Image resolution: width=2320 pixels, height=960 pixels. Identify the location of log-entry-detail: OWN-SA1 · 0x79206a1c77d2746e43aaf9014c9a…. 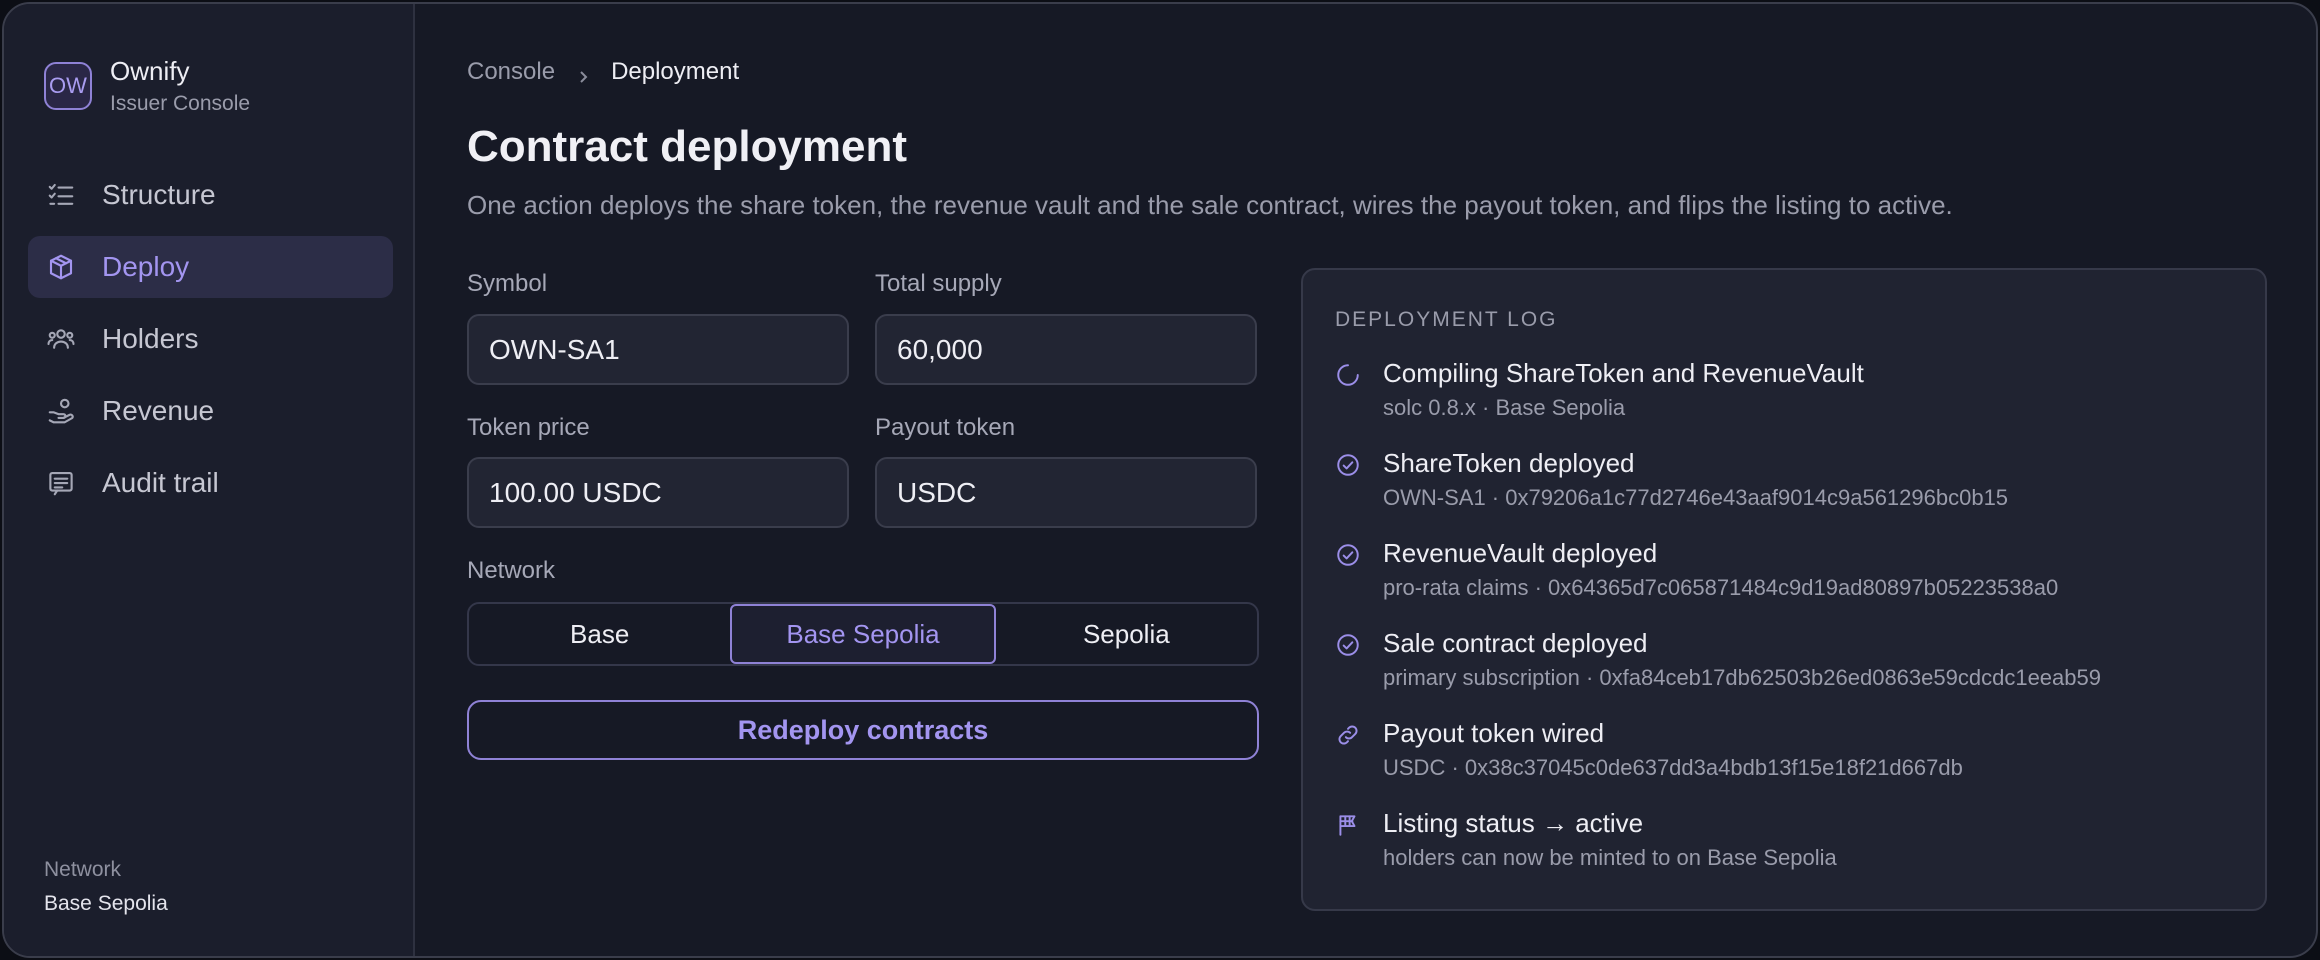
(1696, 497).